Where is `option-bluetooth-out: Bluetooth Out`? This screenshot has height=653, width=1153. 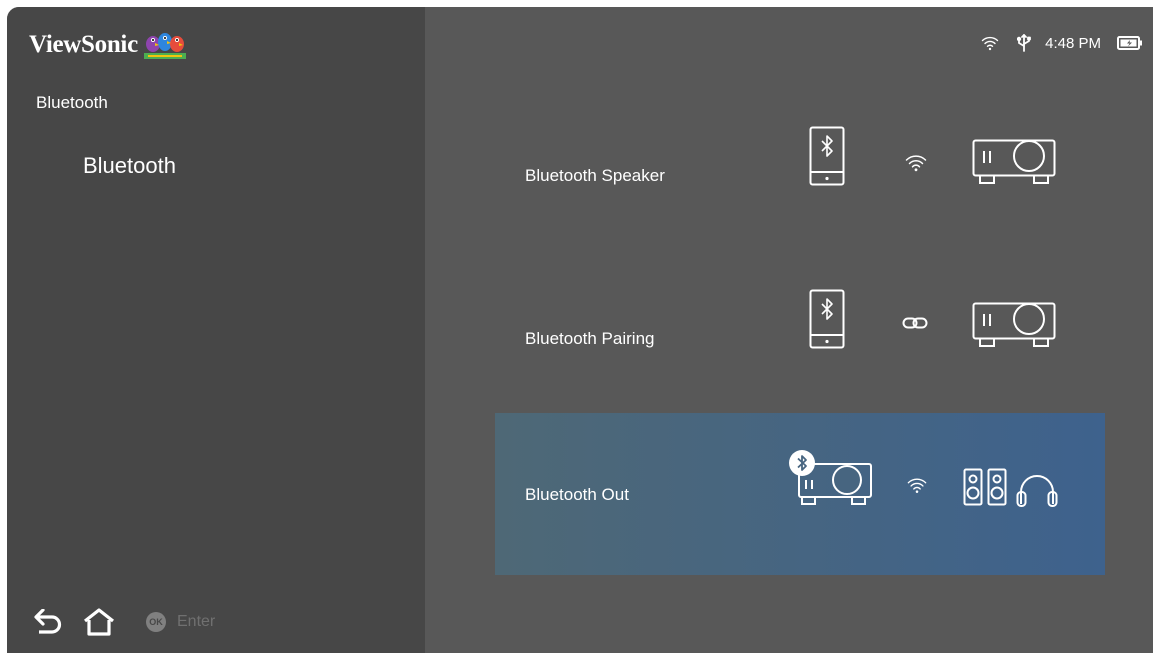 option-bluetooth-out: Bluetooth Out is located at coordinates (800, 494).